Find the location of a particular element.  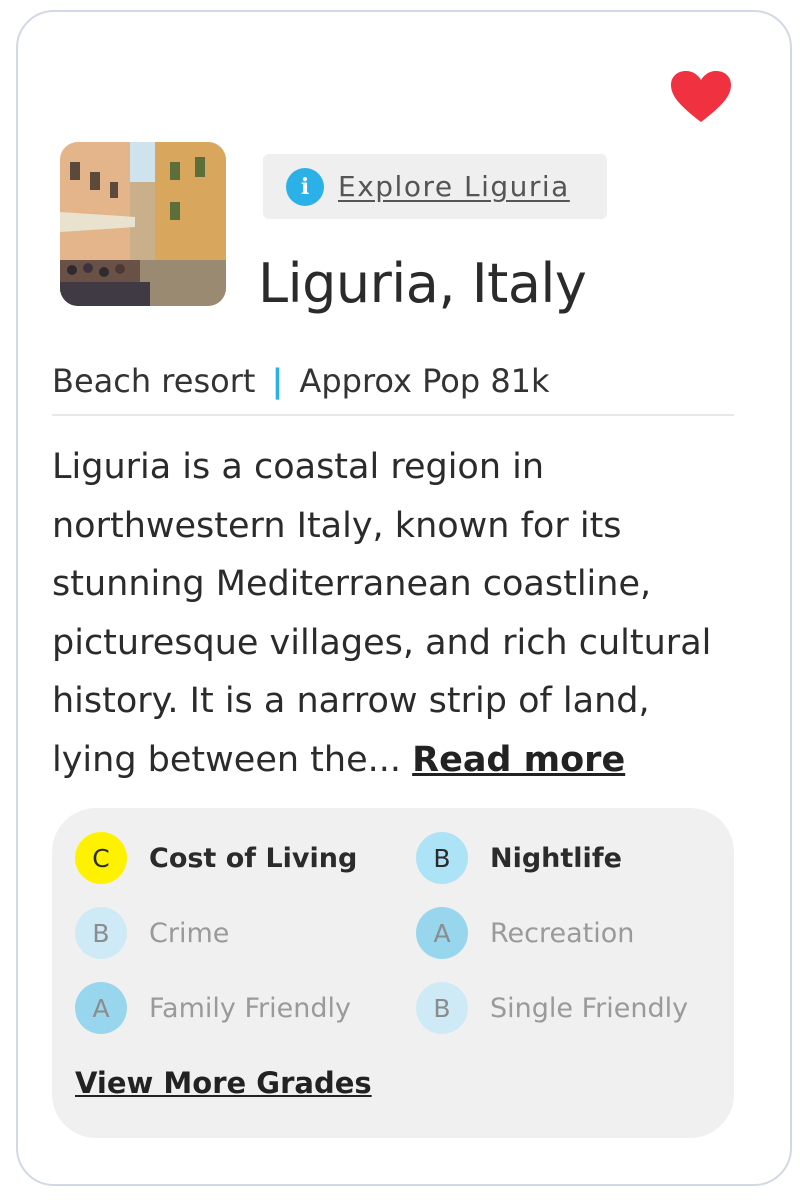

grade-label: Nightlife is located at coordinates (556, 858).